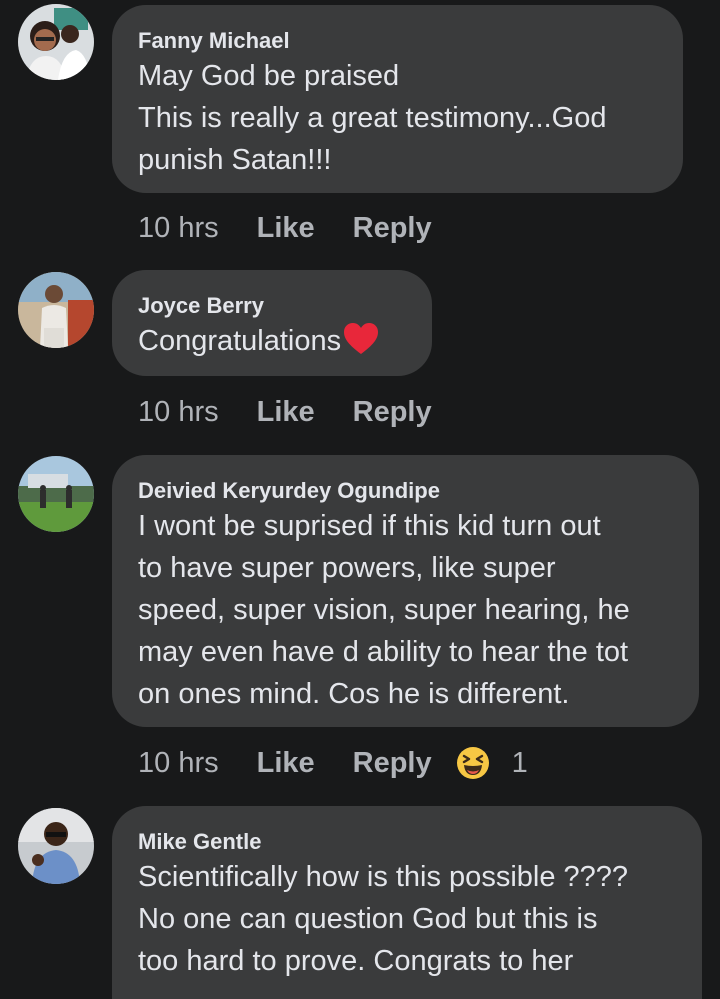 This screenshot has height=999, width=720. What do you see at coordinates (472, 763) in the screenshot?
I see `laughing-emoji-icon` at bounding box center [472, 763].